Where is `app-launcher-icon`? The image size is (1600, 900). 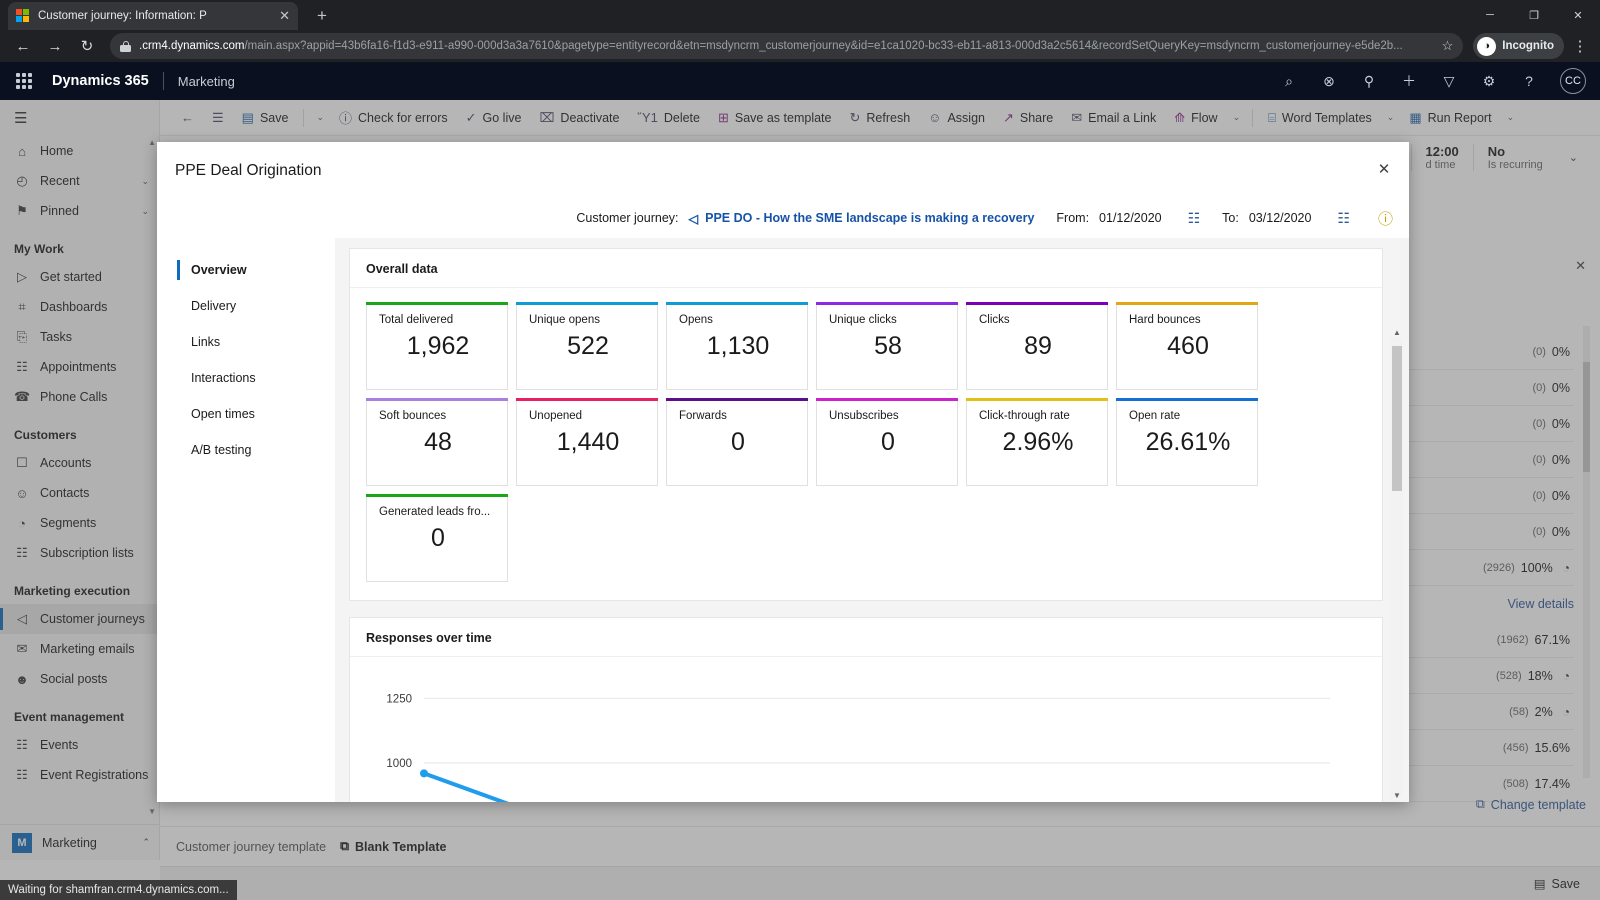 app-launcher-icon is located at coordinates (24, 81).